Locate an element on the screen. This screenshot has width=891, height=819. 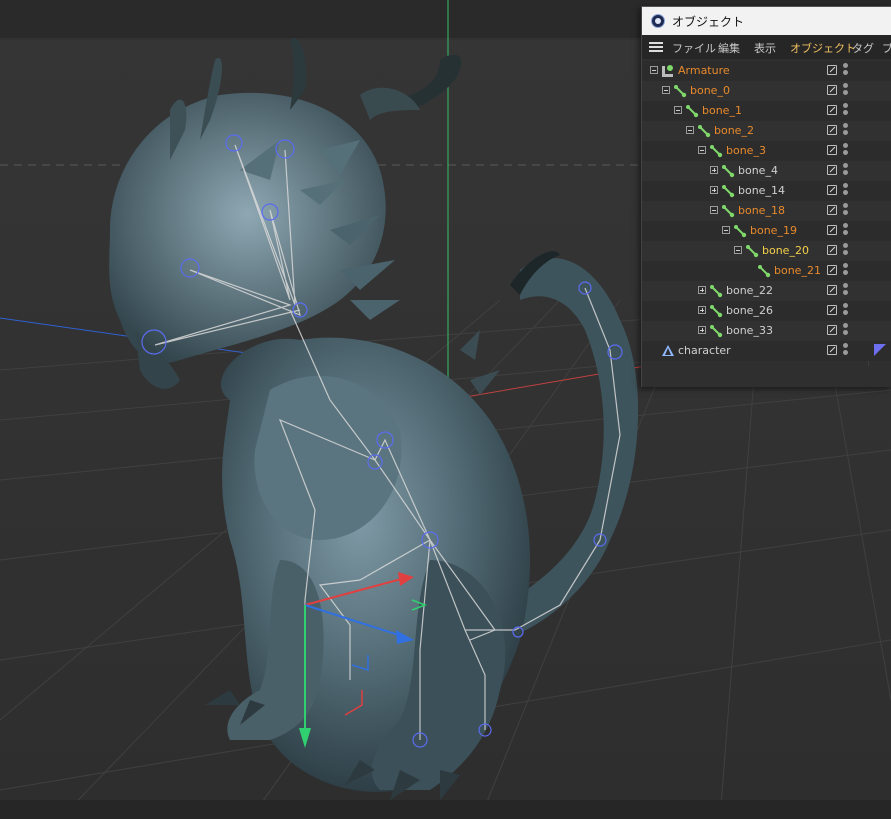
tree-row-bone_18: bone_18 is located at coordinates (766, 211).